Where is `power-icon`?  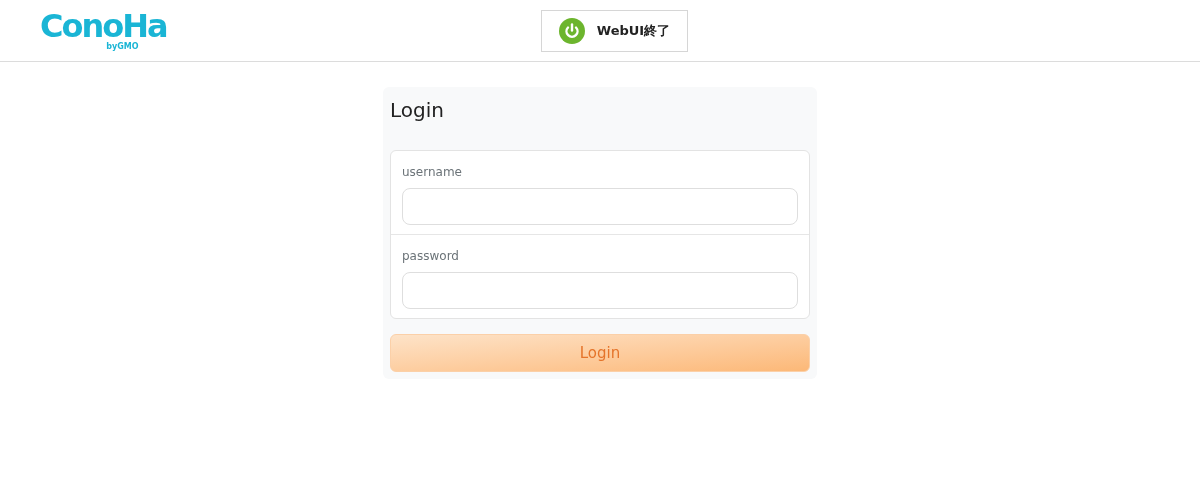 power-icon is located at coordinates (571, 30).